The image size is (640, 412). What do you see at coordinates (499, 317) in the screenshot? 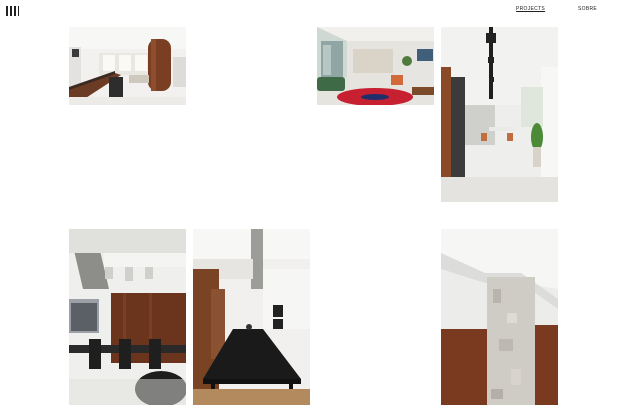
I see `photo-concrete-column` at bounding box center [499, 317].